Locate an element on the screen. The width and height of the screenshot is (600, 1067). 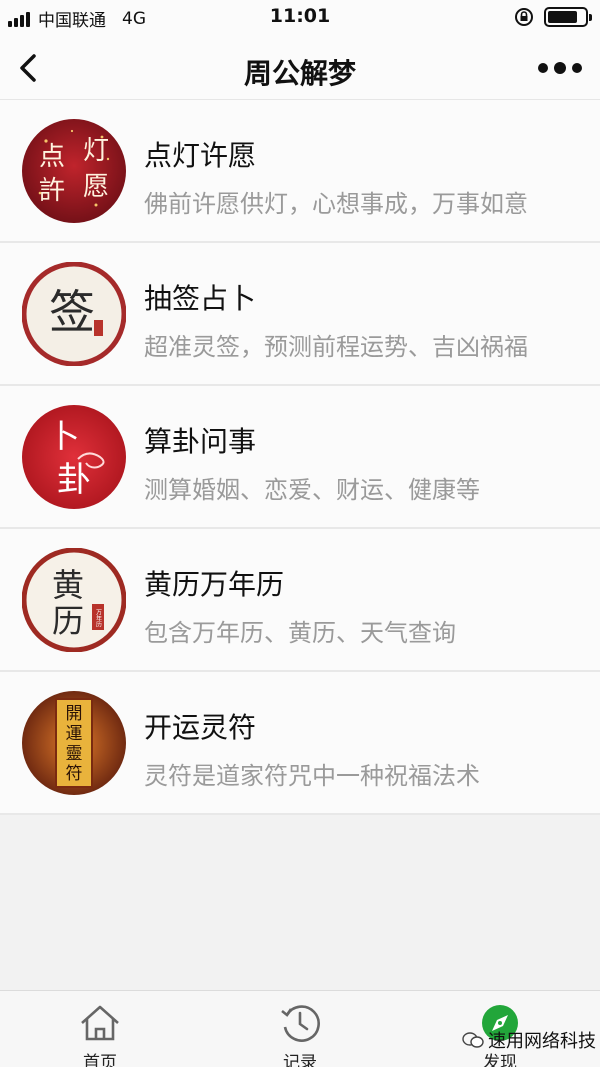
icon-char: 签 is located at coordinates (72, 312).